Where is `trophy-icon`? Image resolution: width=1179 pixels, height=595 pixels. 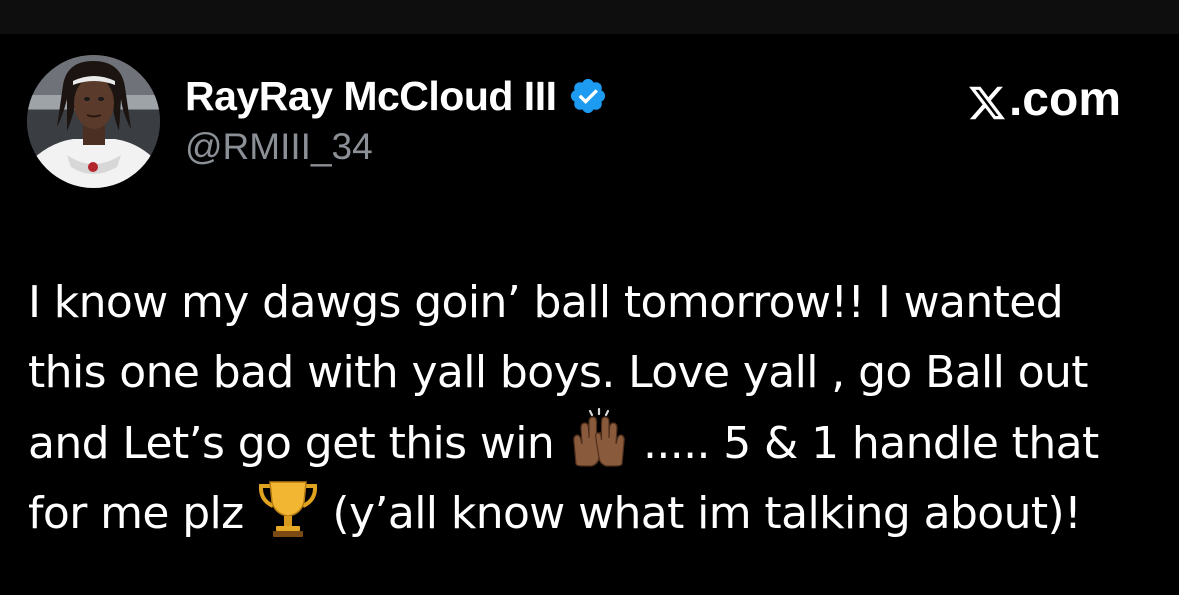 trophy-icon is located at coordinates (288, 509).